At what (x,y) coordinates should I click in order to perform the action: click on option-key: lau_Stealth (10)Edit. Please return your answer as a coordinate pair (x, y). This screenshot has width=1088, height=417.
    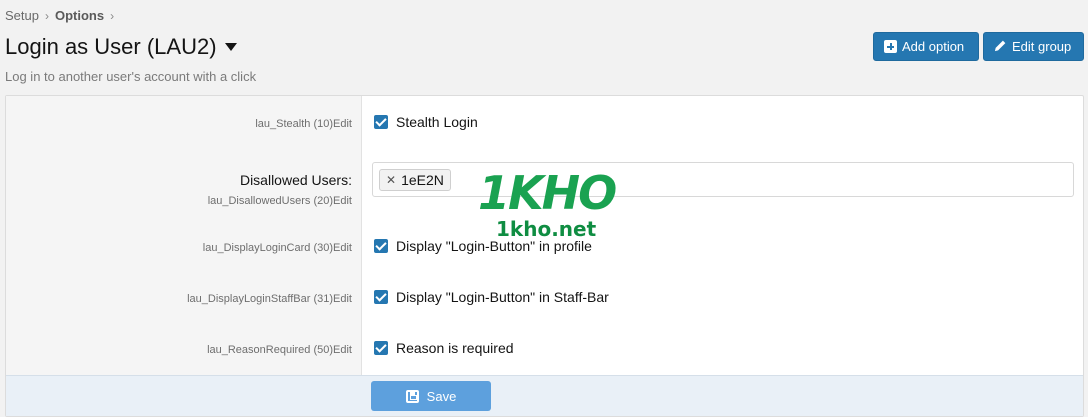
    Looking at the image, I should click on (303, 124).